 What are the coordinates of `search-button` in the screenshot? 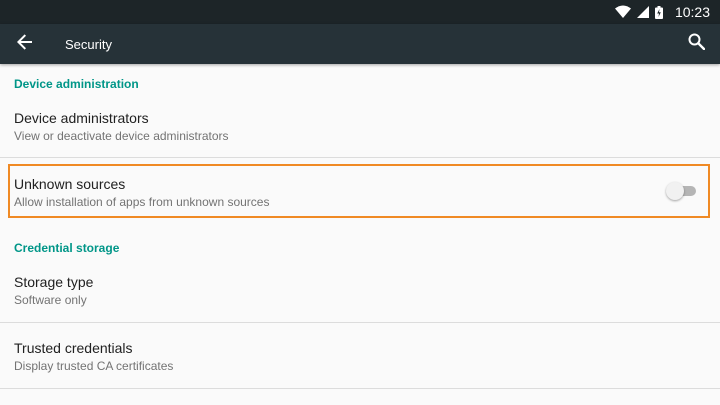 It's located at (696, 44).